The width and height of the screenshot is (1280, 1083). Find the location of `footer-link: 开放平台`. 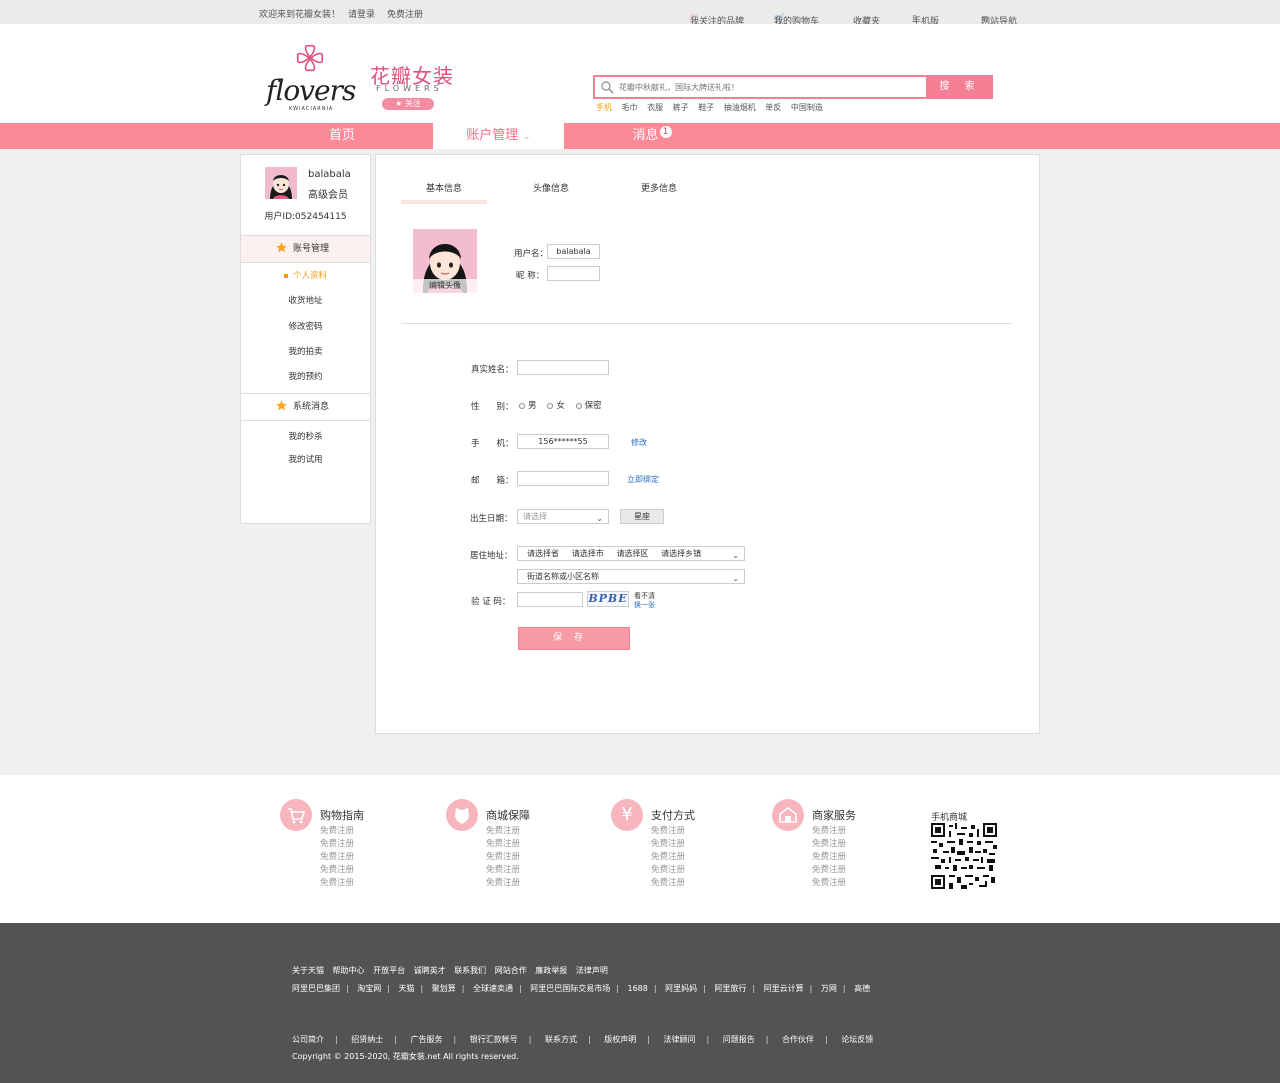

footer-link: 开放平台 is located at coordinates (389, 970).